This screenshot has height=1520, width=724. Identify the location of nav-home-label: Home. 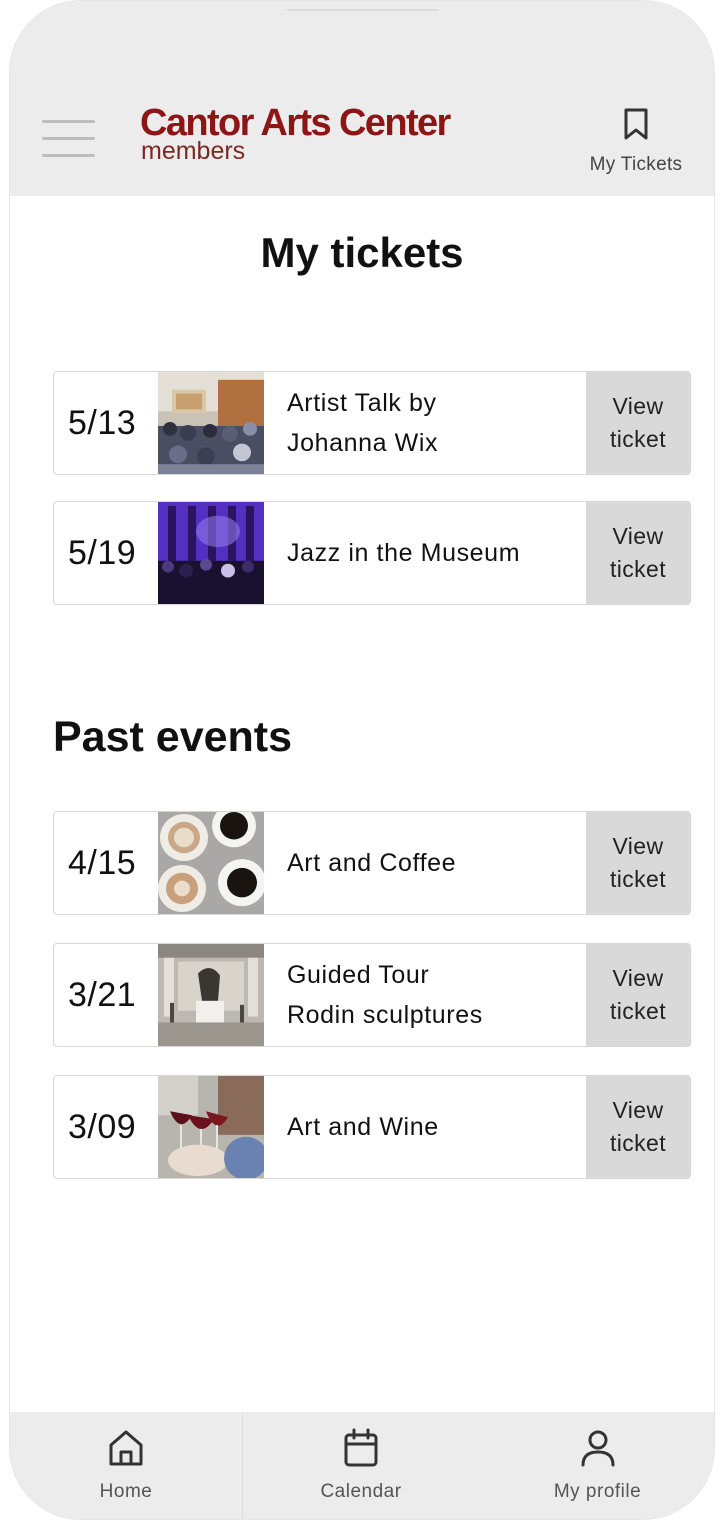
(126, 1491).